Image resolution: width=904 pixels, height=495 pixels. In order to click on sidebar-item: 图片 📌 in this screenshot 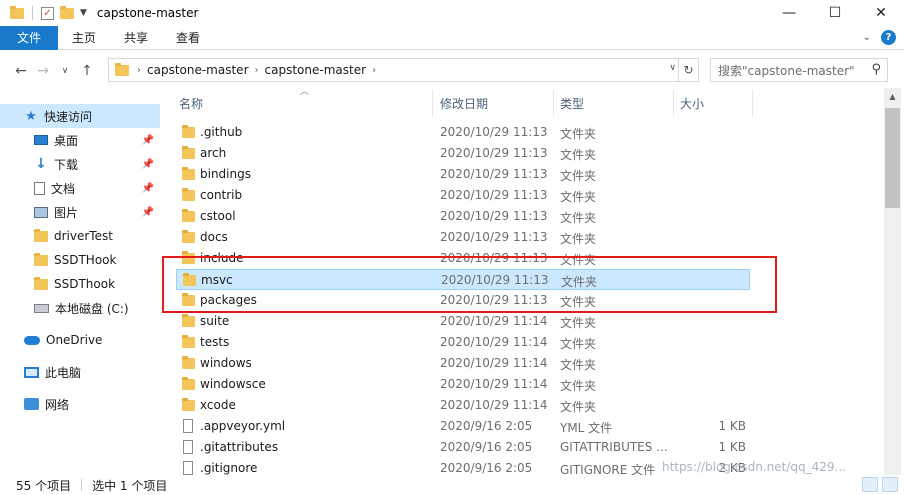, I will do `click(80, 212)`.